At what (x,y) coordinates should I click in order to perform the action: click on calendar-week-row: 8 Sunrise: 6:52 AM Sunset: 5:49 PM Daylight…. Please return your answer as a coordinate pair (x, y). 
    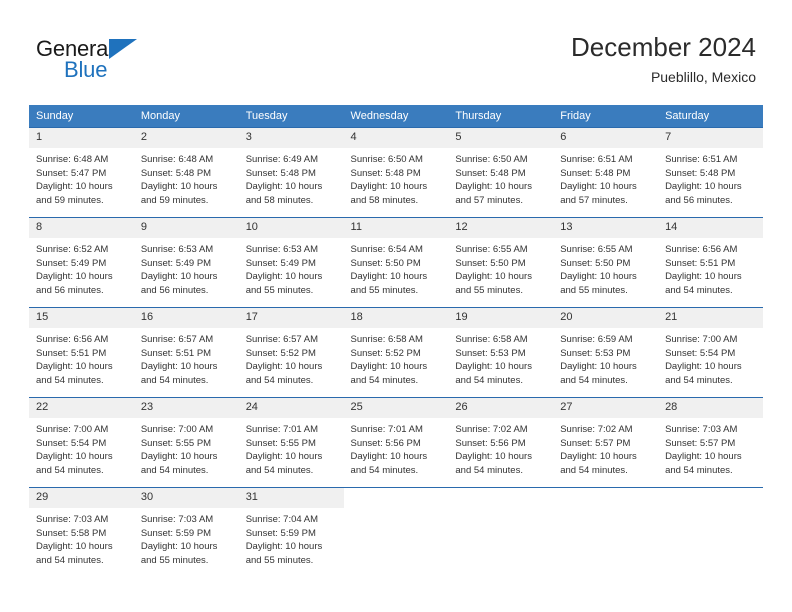
    Looking at the image, I should click on (396, 262).